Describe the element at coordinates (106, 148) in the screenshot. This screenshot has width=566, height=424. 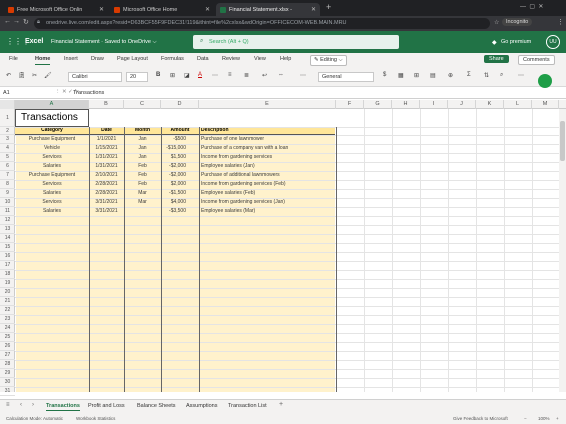
I see `cell-date: 1/15/2021` at that location.